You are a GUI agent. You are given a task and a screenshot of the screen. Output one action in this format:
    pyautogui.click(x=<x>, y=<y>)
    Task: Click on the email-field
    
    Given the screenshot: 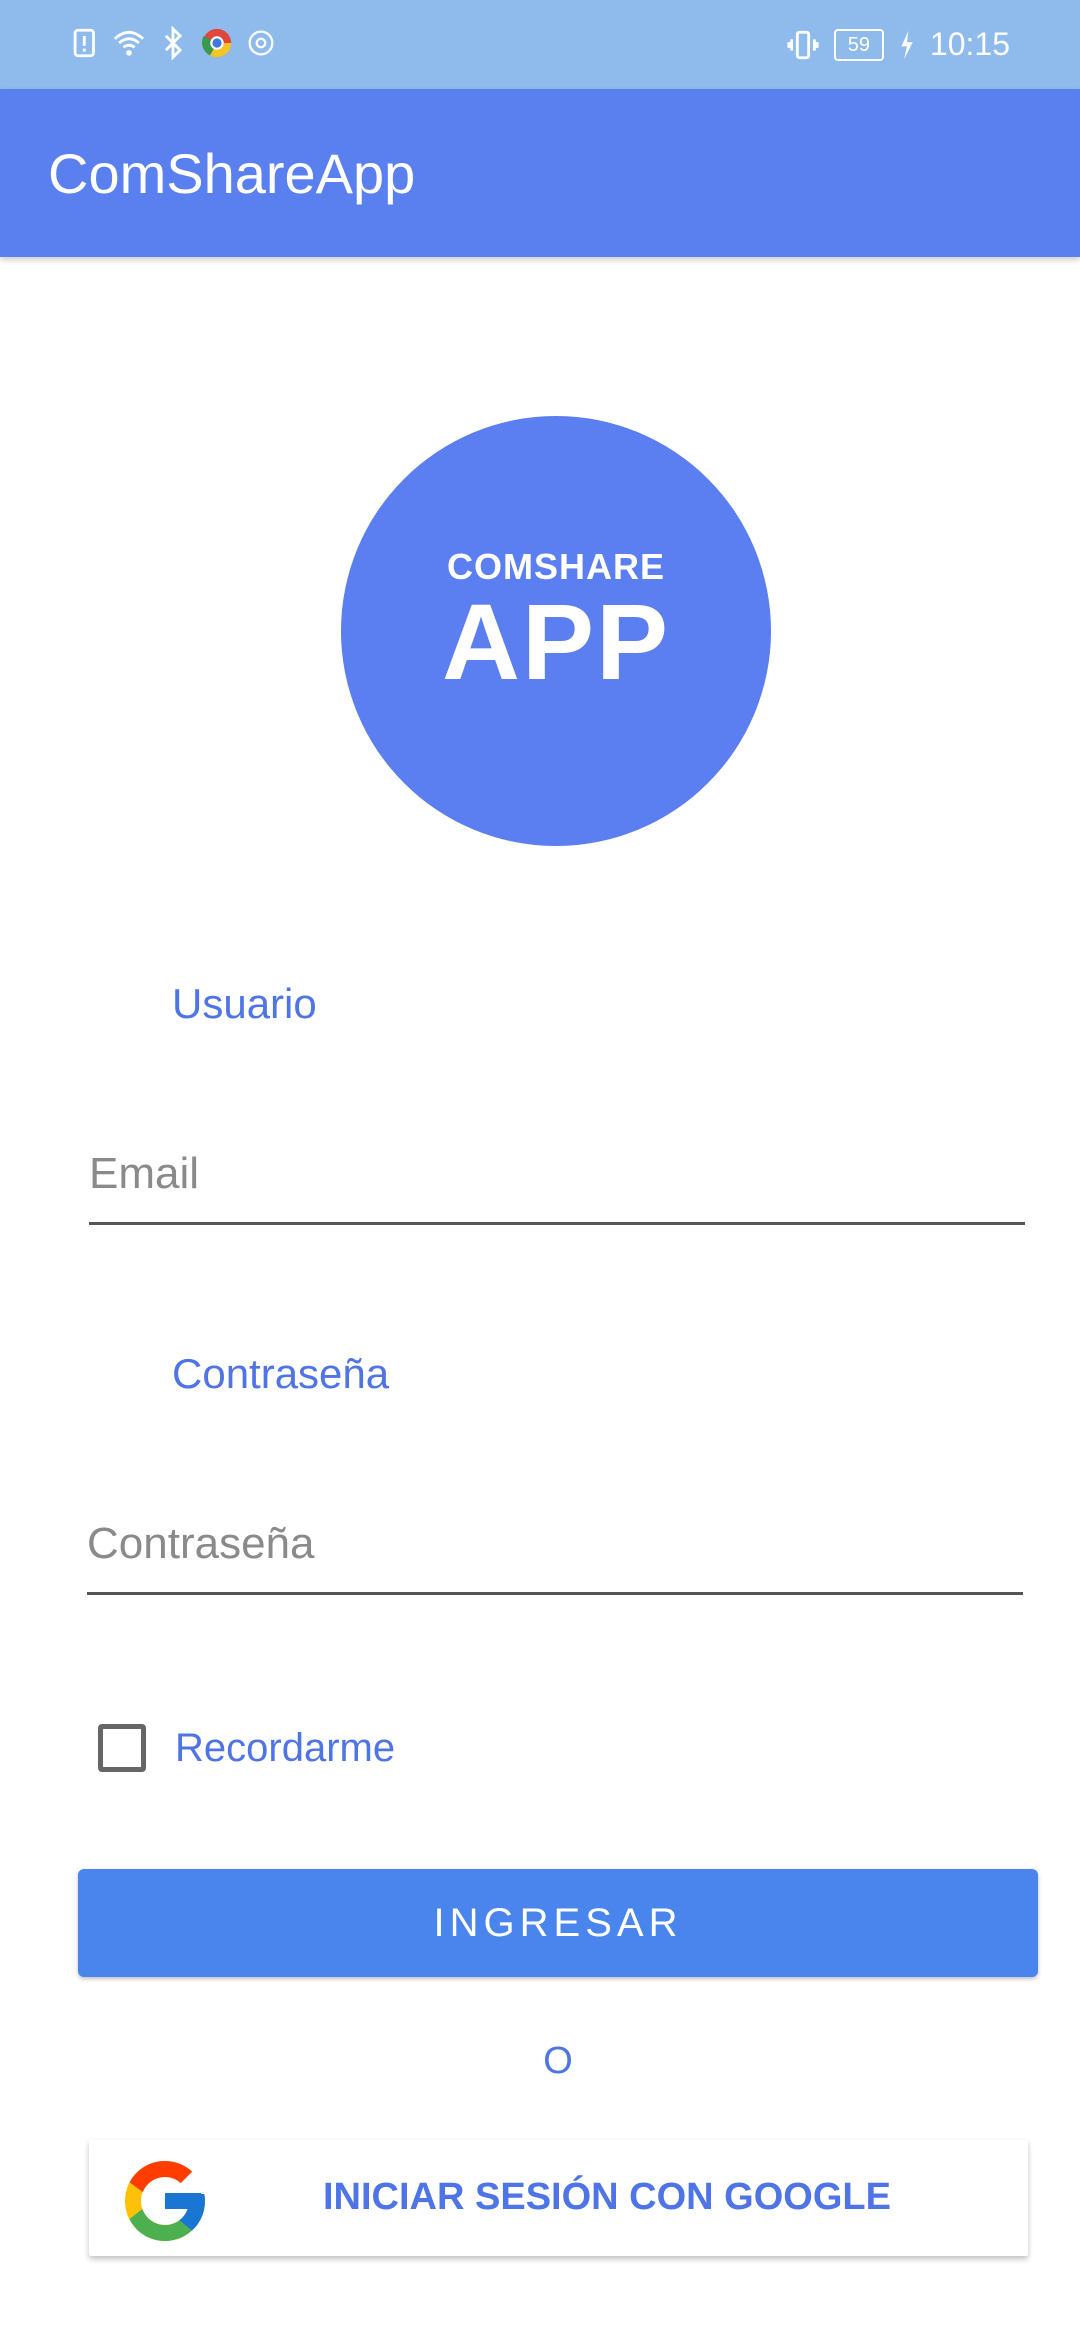 What is the action you would take?
    pyautogui.click(x=557, y=1174)
    